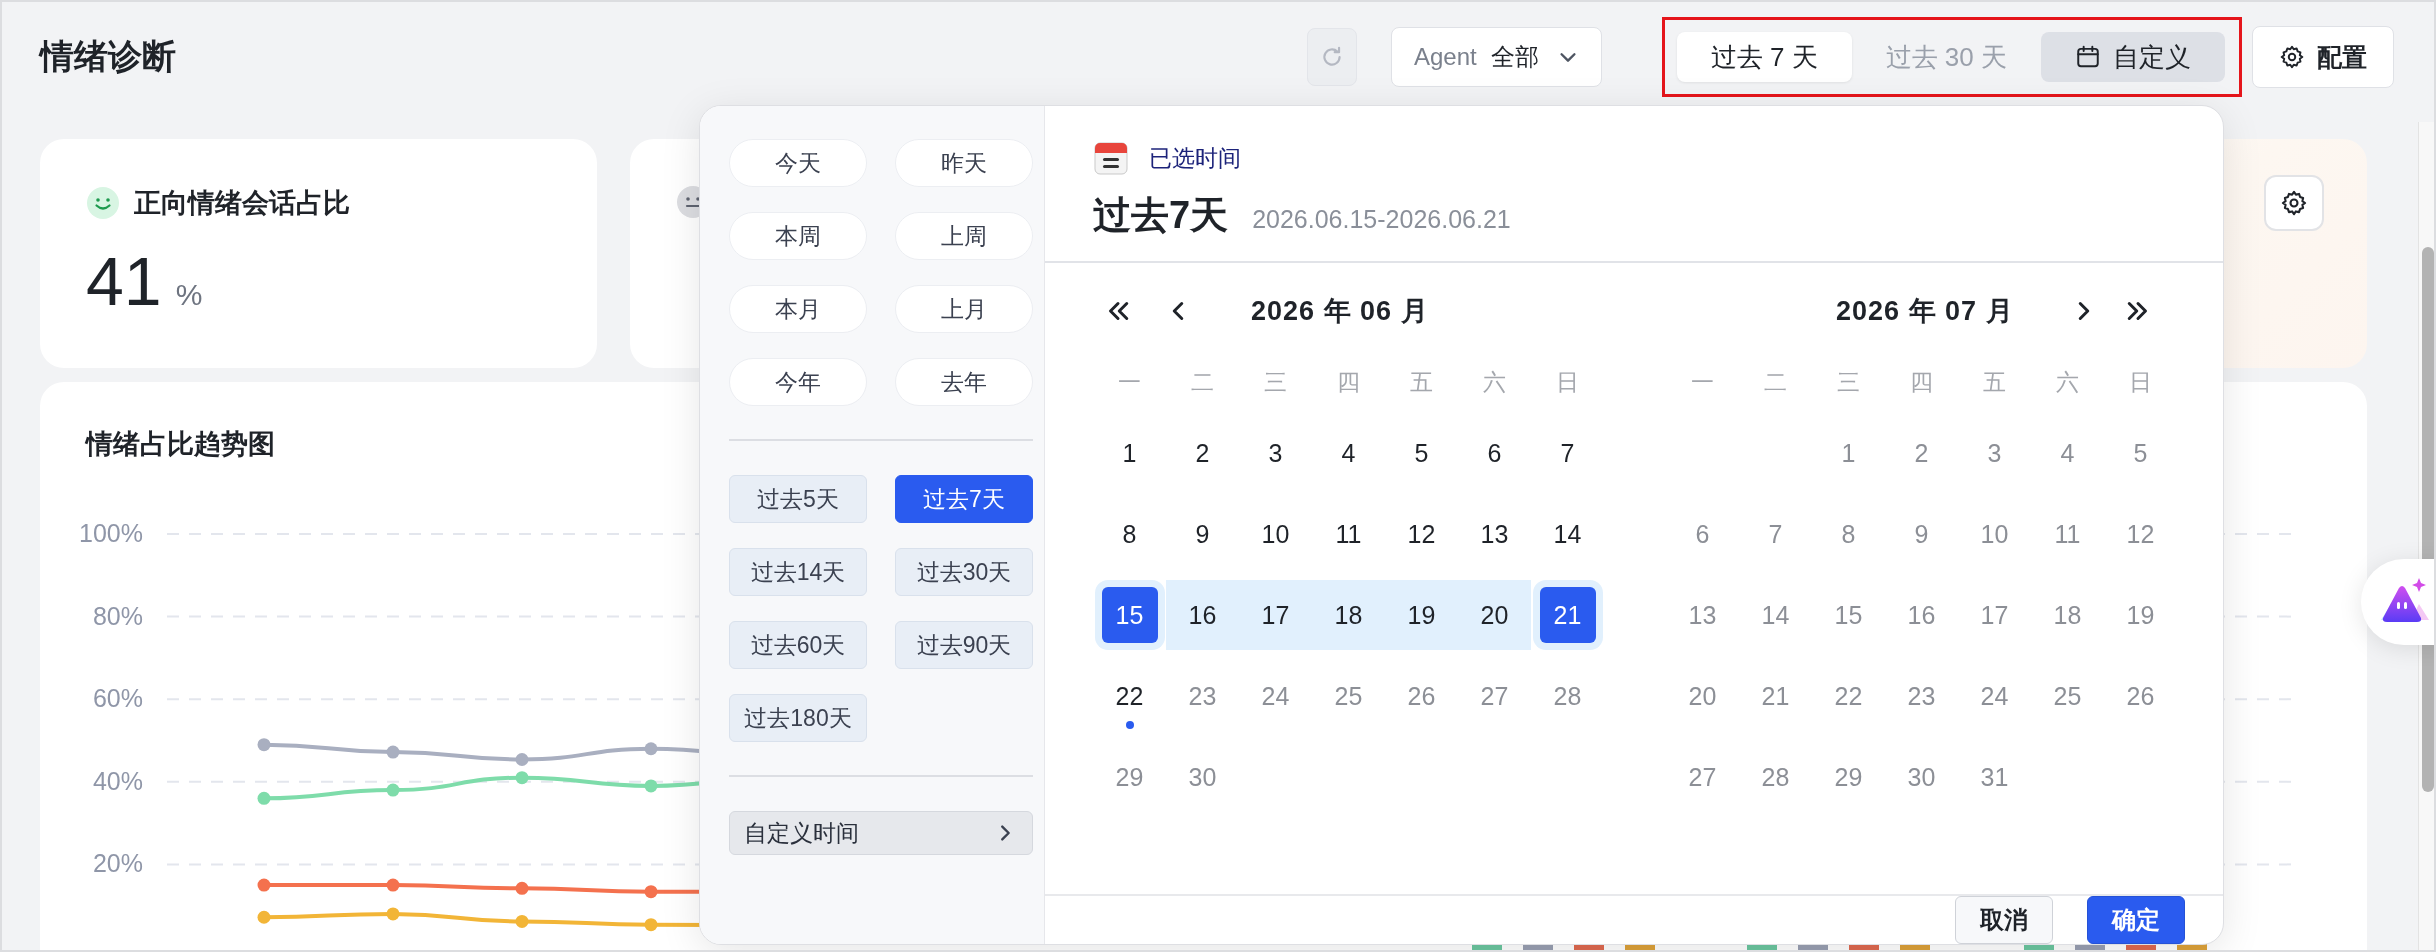  Describe the element at coordinates (798, 309) in the screenshot. I see `quick-range-button: 本月` at that location.